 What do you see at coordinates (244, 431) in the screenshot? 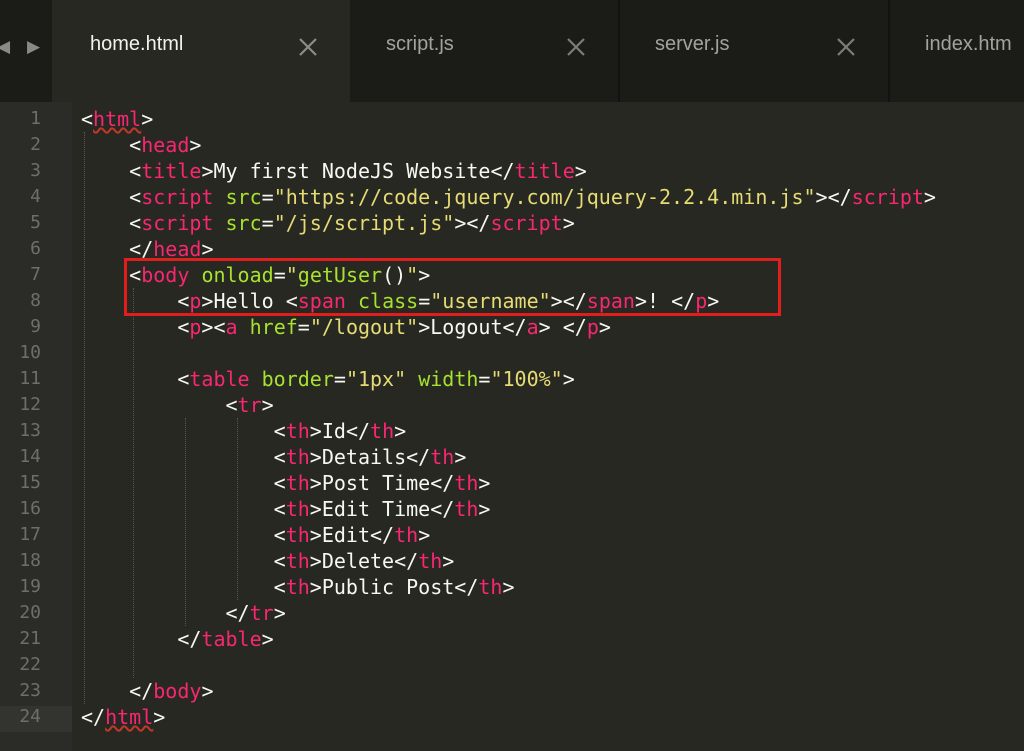
I see `code-line: <th>Id</th>` at bounding box center [244, 431].